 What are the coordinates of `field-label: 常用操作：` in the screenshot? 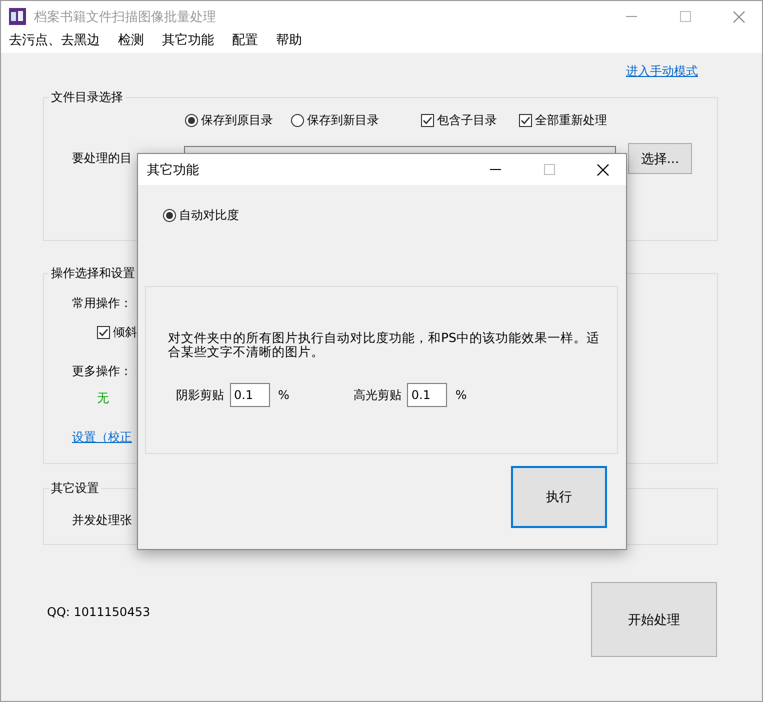 It's located at (102, 303).